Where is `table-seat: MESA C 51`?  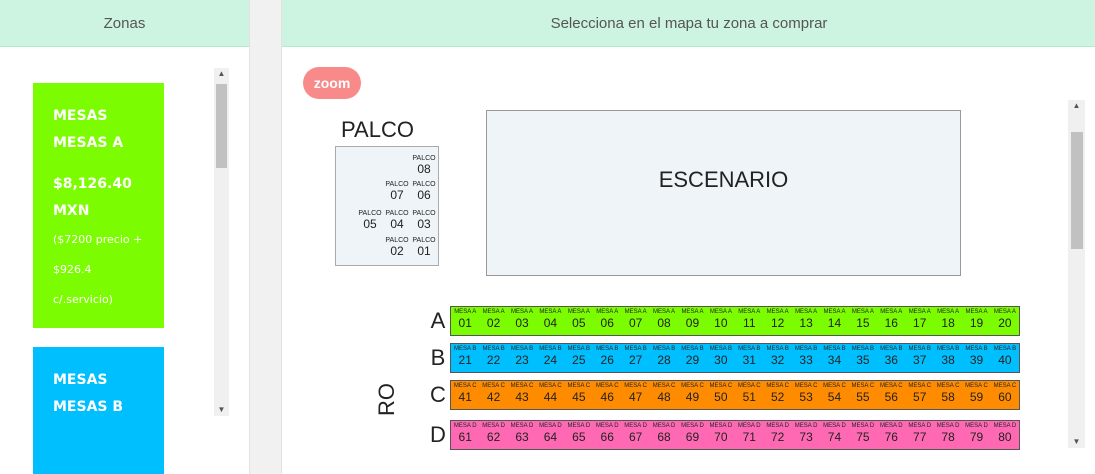 table-seat: MESA C 51 is located at coordinates (749, 395).